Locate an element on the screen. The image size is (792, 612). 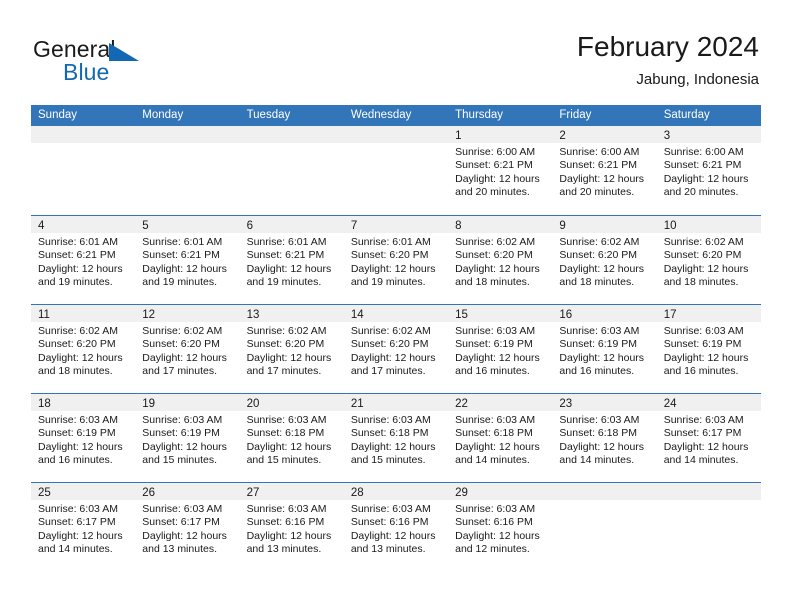
day-number: 8 is located at coordinates (458, 226).